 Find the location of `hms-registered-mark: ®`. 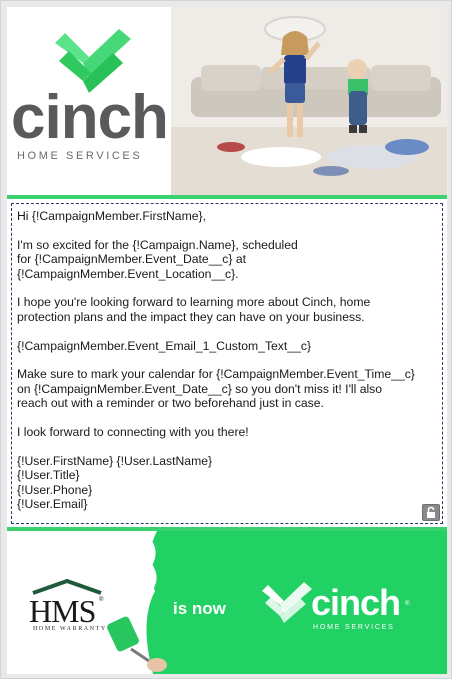

hms-registered-mark: ® is located at coordinates (101, 600).